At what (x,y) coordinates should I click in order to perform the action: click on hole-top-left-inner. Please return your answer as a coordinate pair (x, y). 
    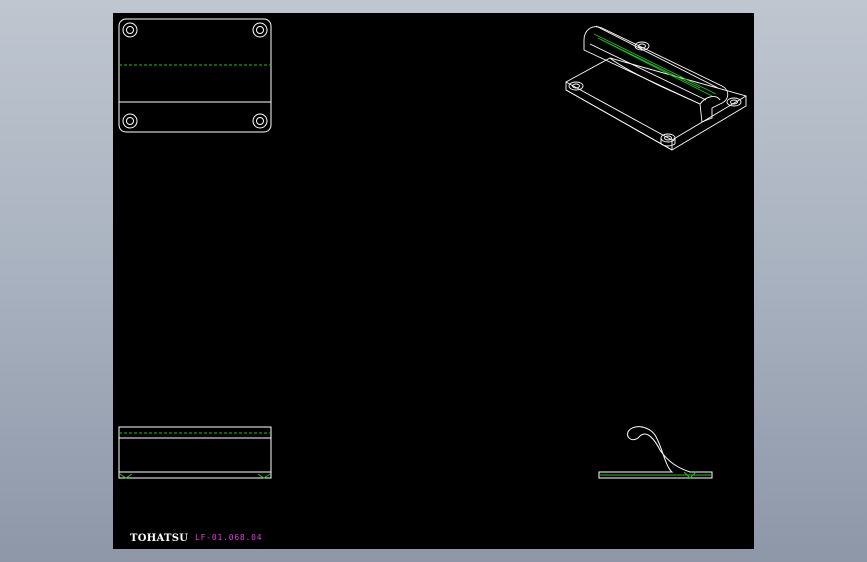
    Looking at the image, I should click on (130, 30).